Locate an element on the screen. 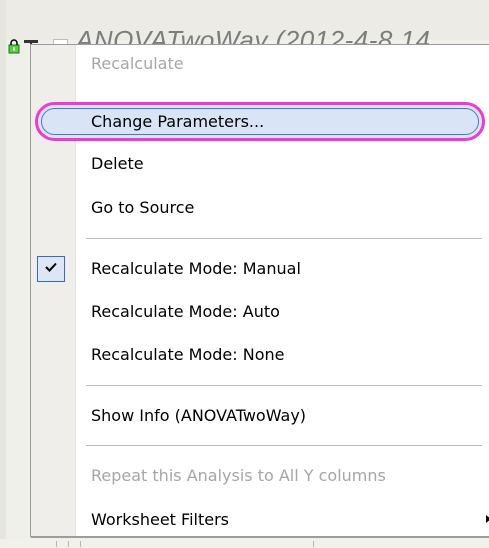 The height and width of the screenshot is (548, 489). menu-item-label: Recalculate Mode: Auto is located at coordinates (185, 311).